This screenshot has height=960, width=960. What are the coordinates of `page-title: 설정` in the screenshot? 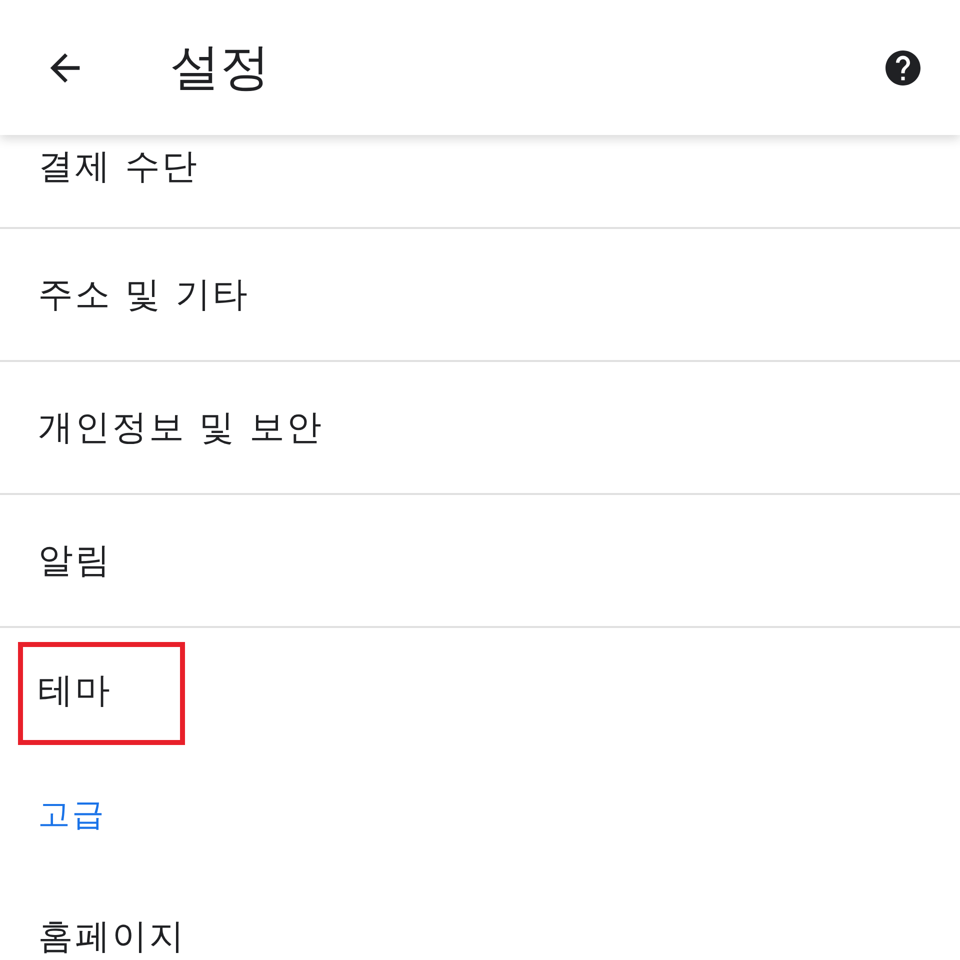 It's located at (220, 67).